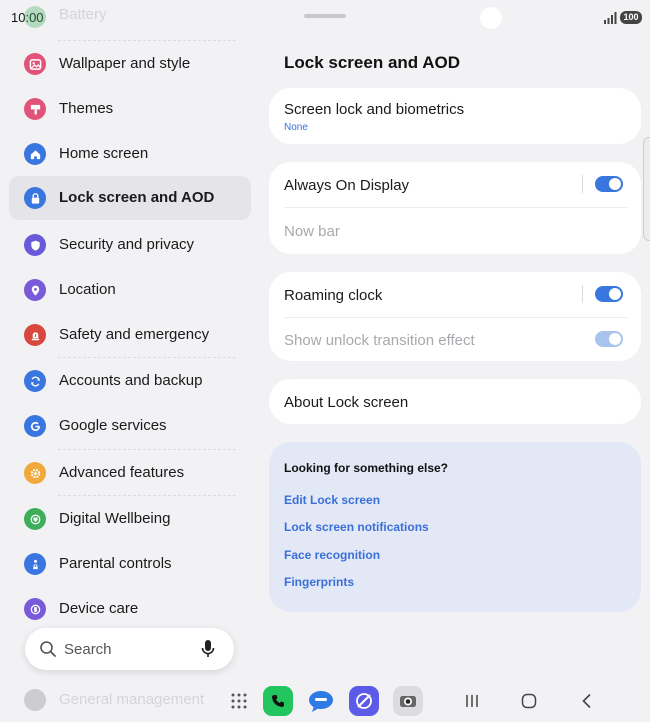 The image size is (650, 722). I want to click on sidebar-item-wellbeing: Digital Wellbeing, so click(130, 519).